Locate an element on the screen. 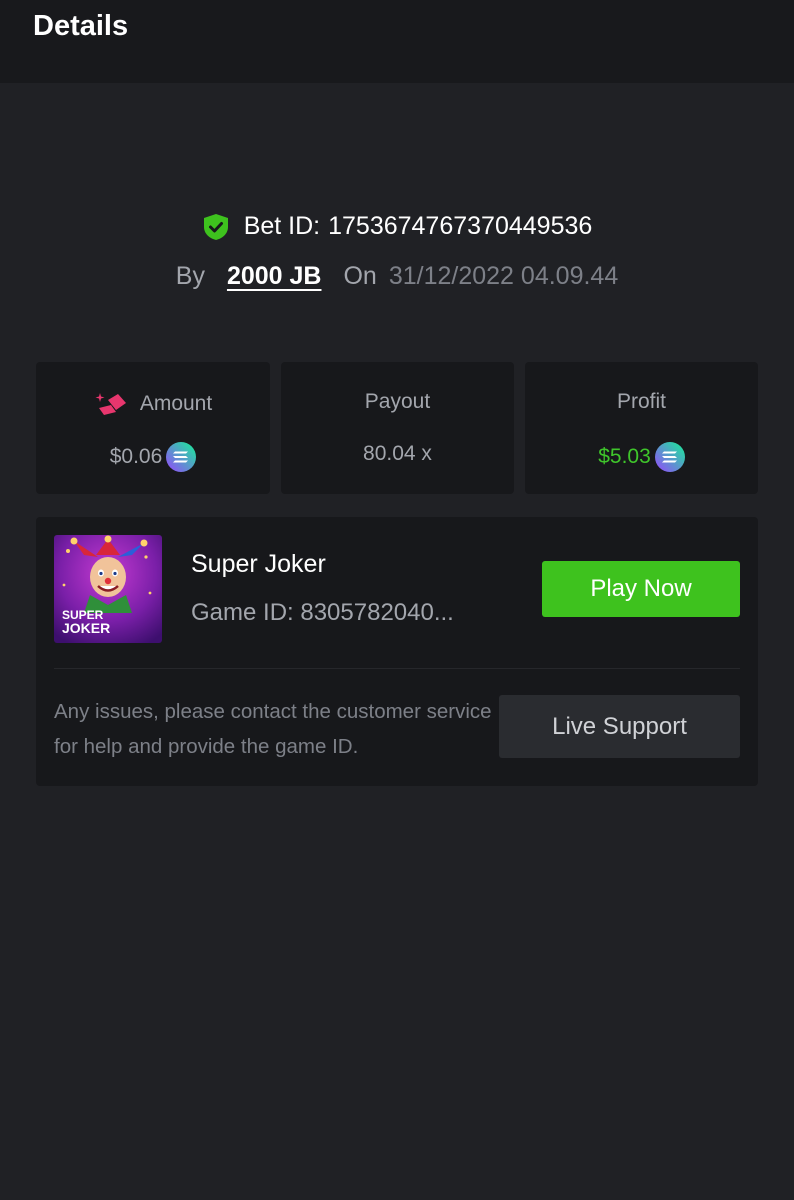  profit-value: $5.03 is located at coordinates (624, 456).